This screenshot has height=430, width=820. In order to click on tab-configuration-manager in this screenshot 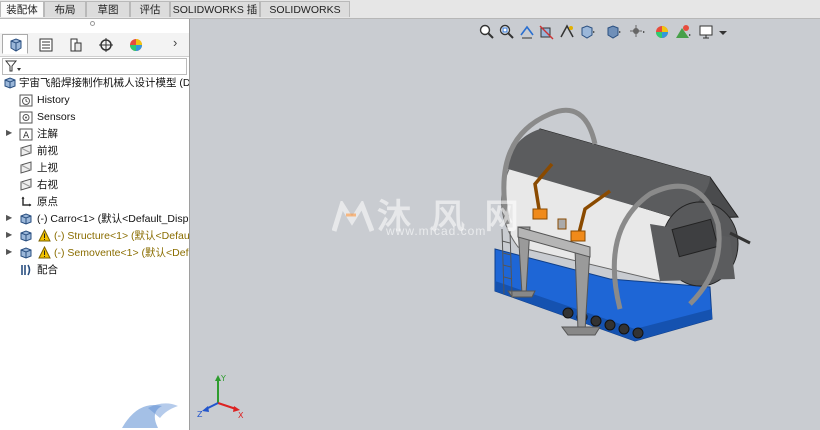, I will do `click(75, 44)`.